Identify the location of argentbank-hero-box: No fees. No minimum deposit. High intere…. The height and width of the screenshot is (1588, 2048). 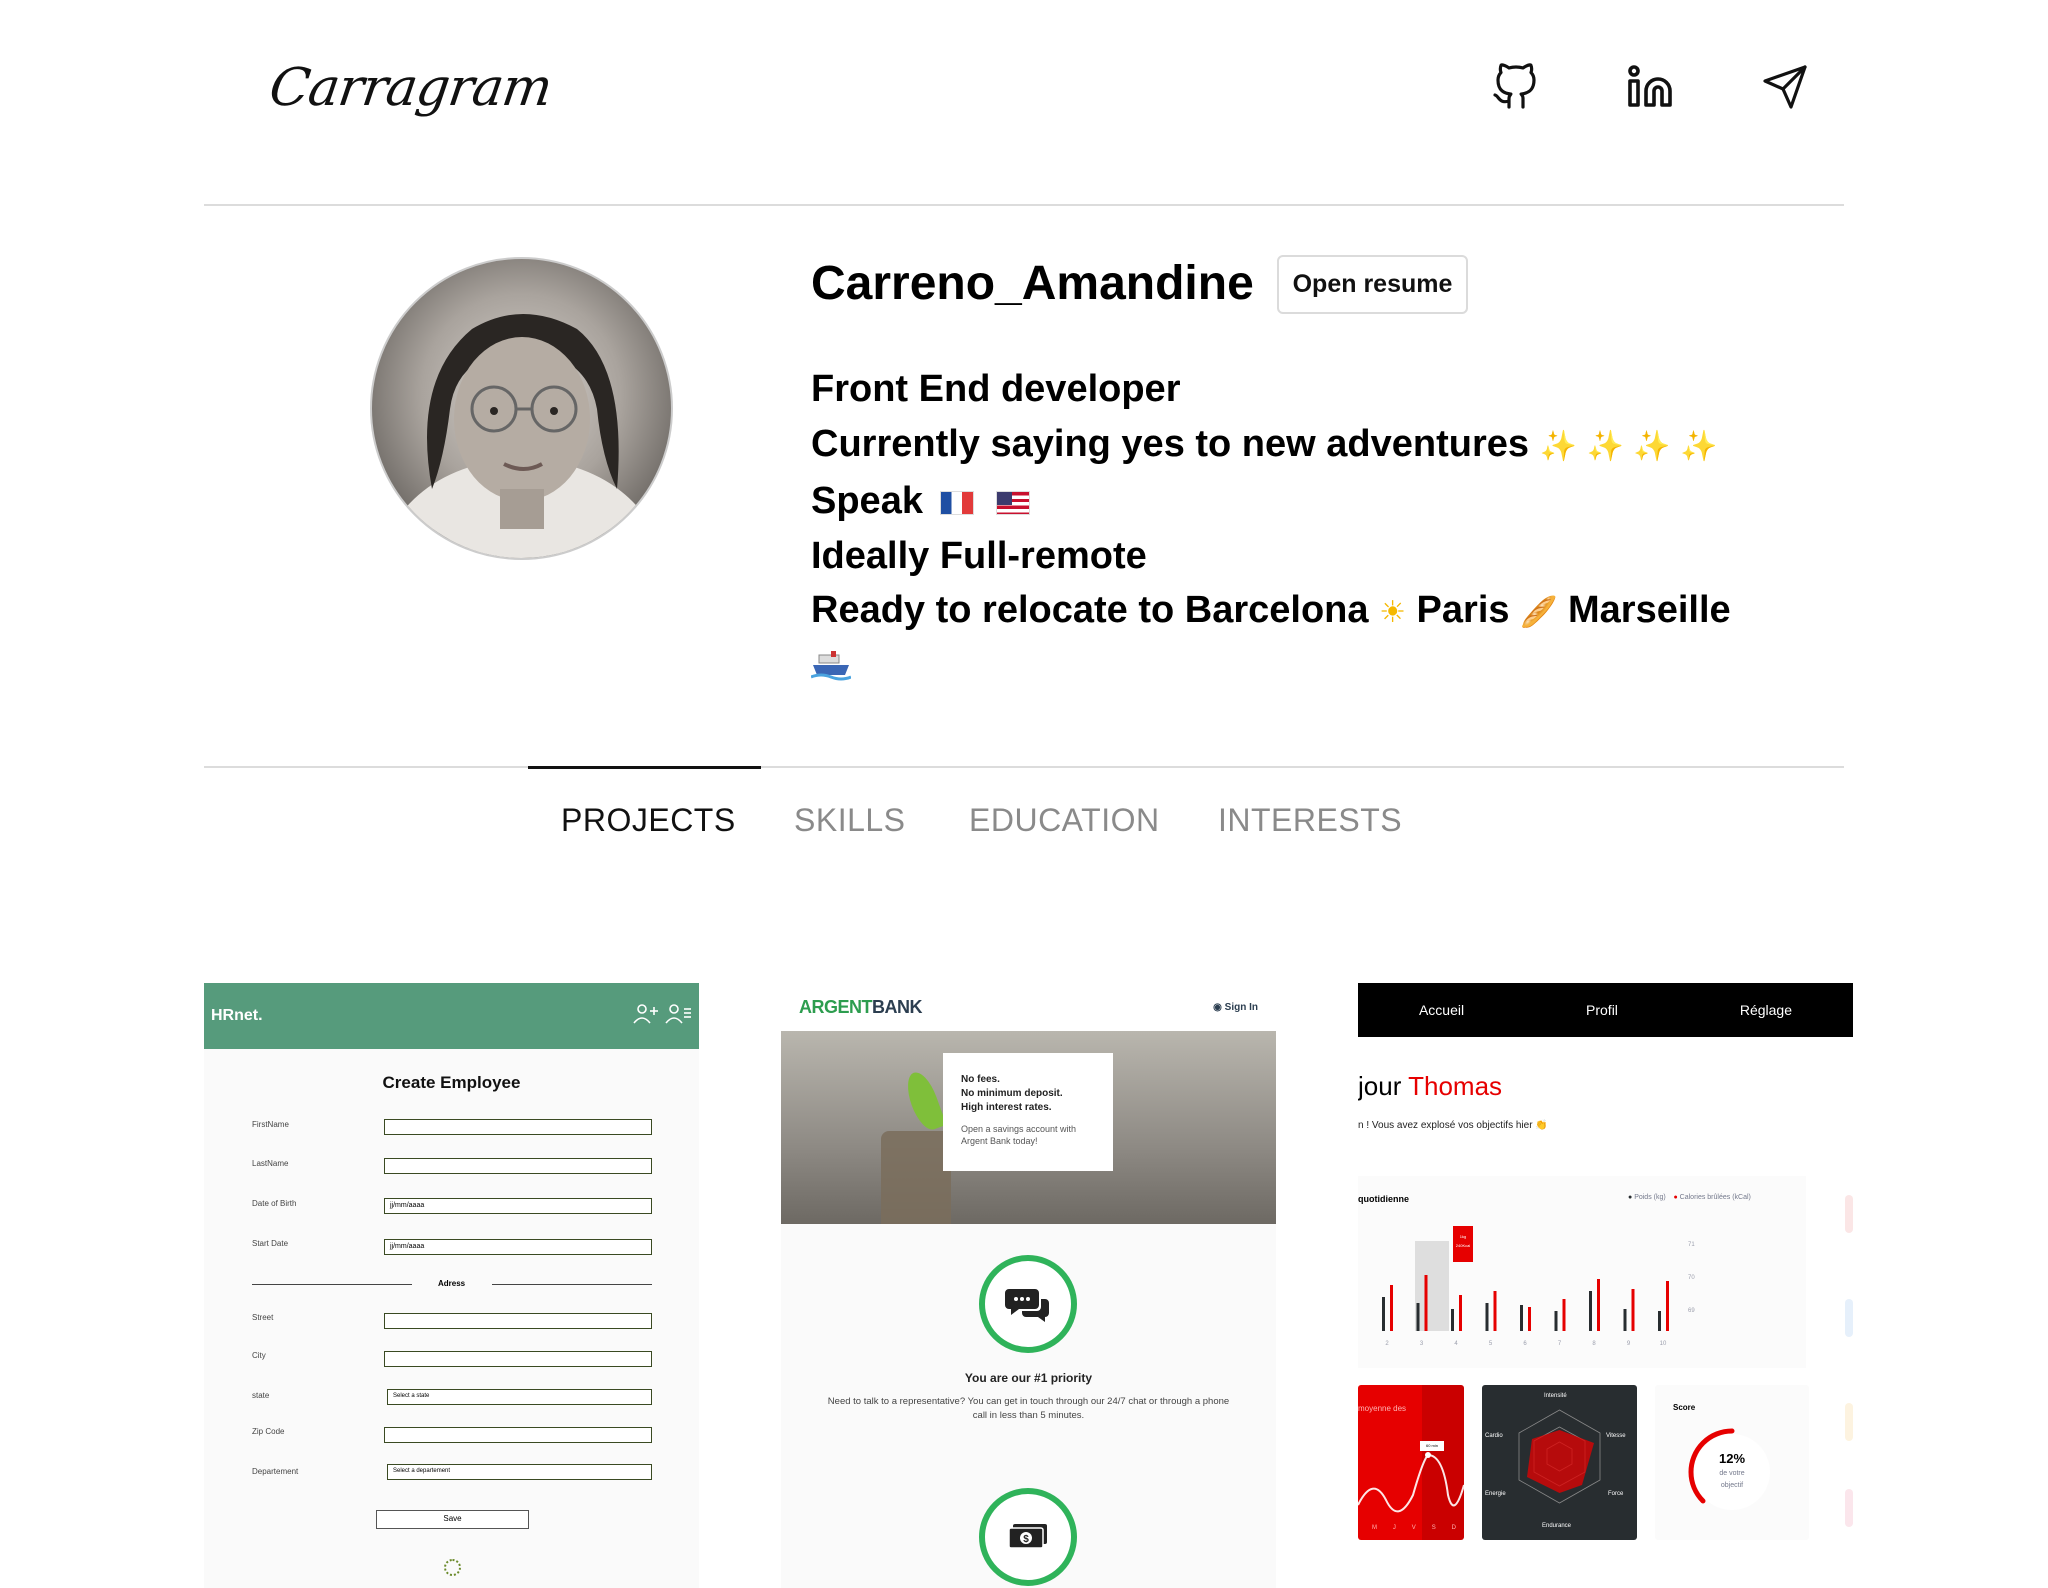
(1028, 1112).